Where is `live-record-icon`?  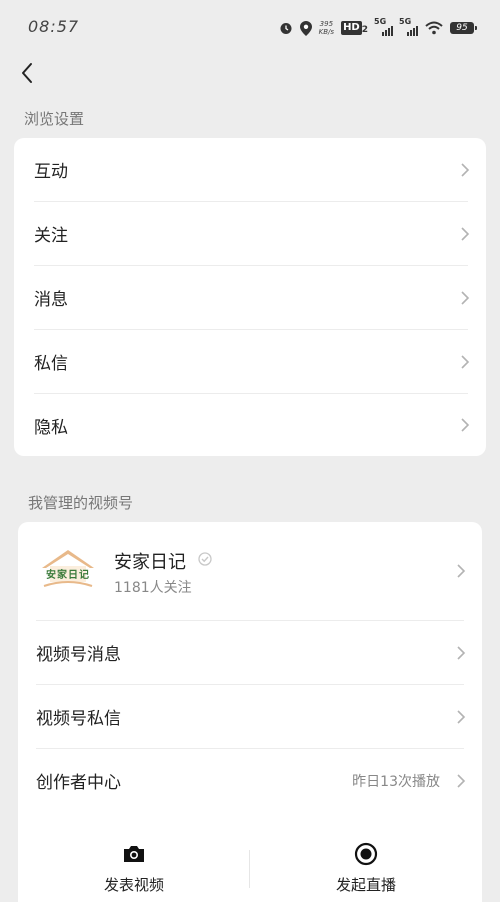
live-record-icon is located at coordinates (366, 854).